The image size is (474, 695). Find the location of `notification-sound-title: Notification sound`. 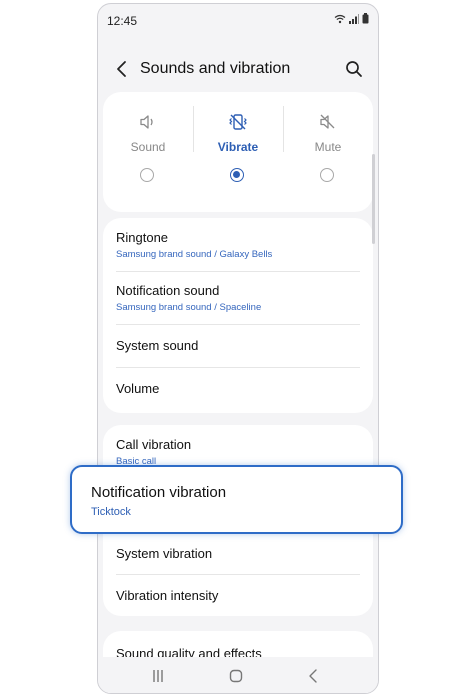

notification-sound-title: Notification sound is located at coordinates (168, 290).